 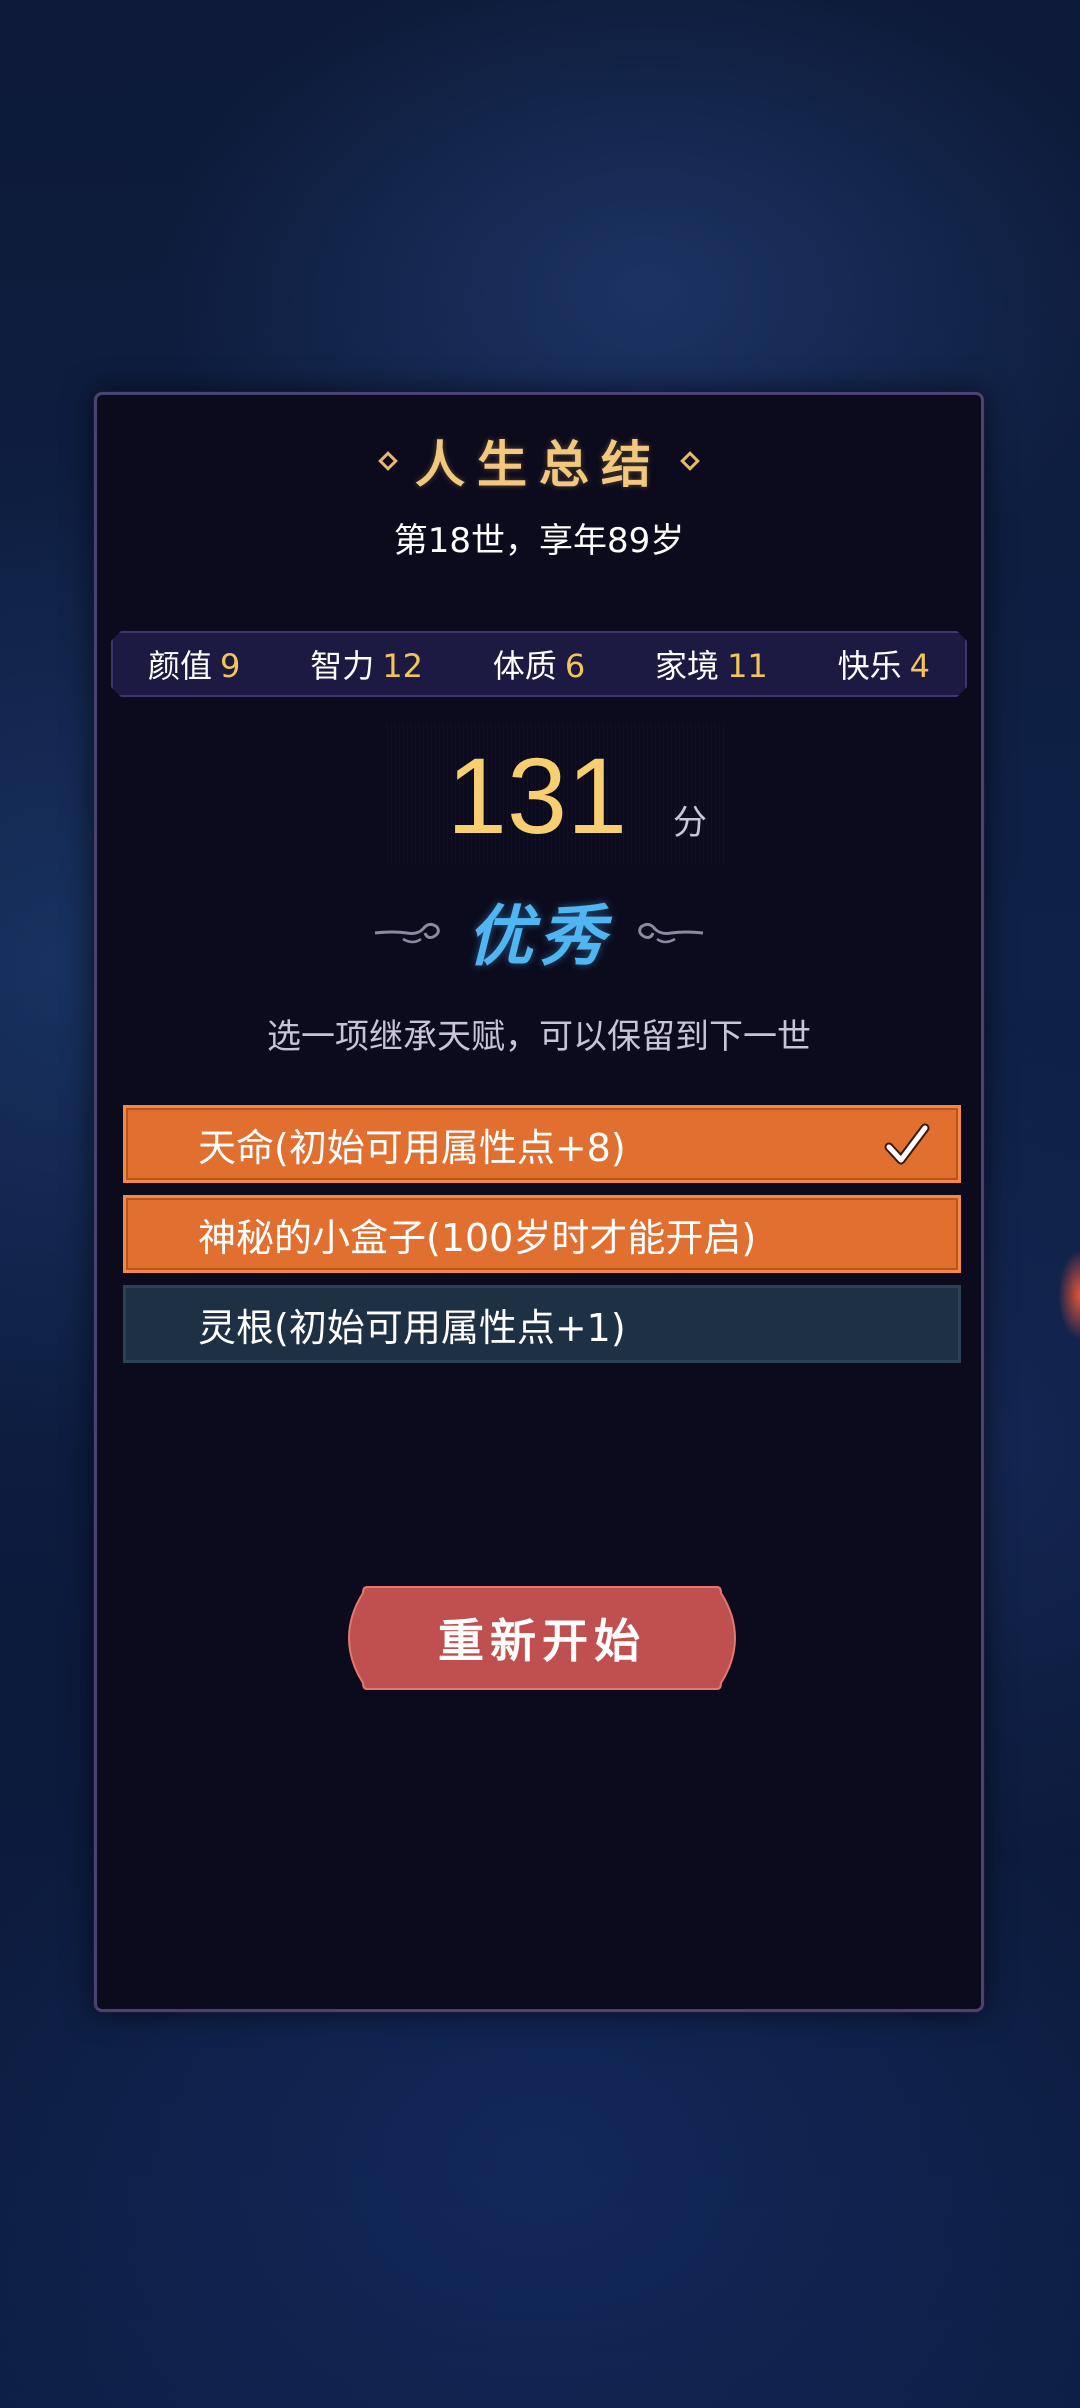 I want to click on background-glow, so click(x=1069, y=1295).